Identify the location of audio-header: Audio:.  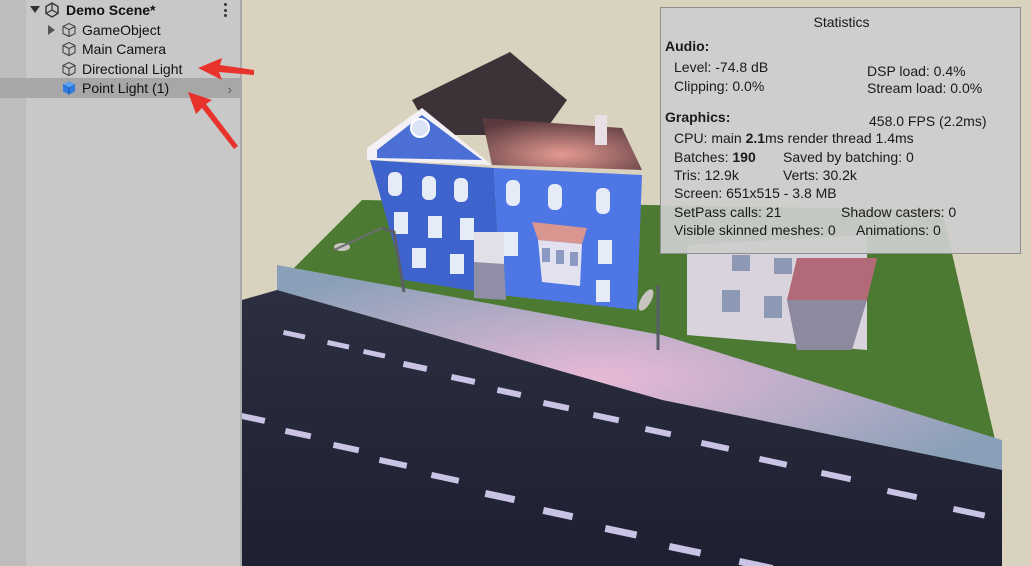
(687, 46).